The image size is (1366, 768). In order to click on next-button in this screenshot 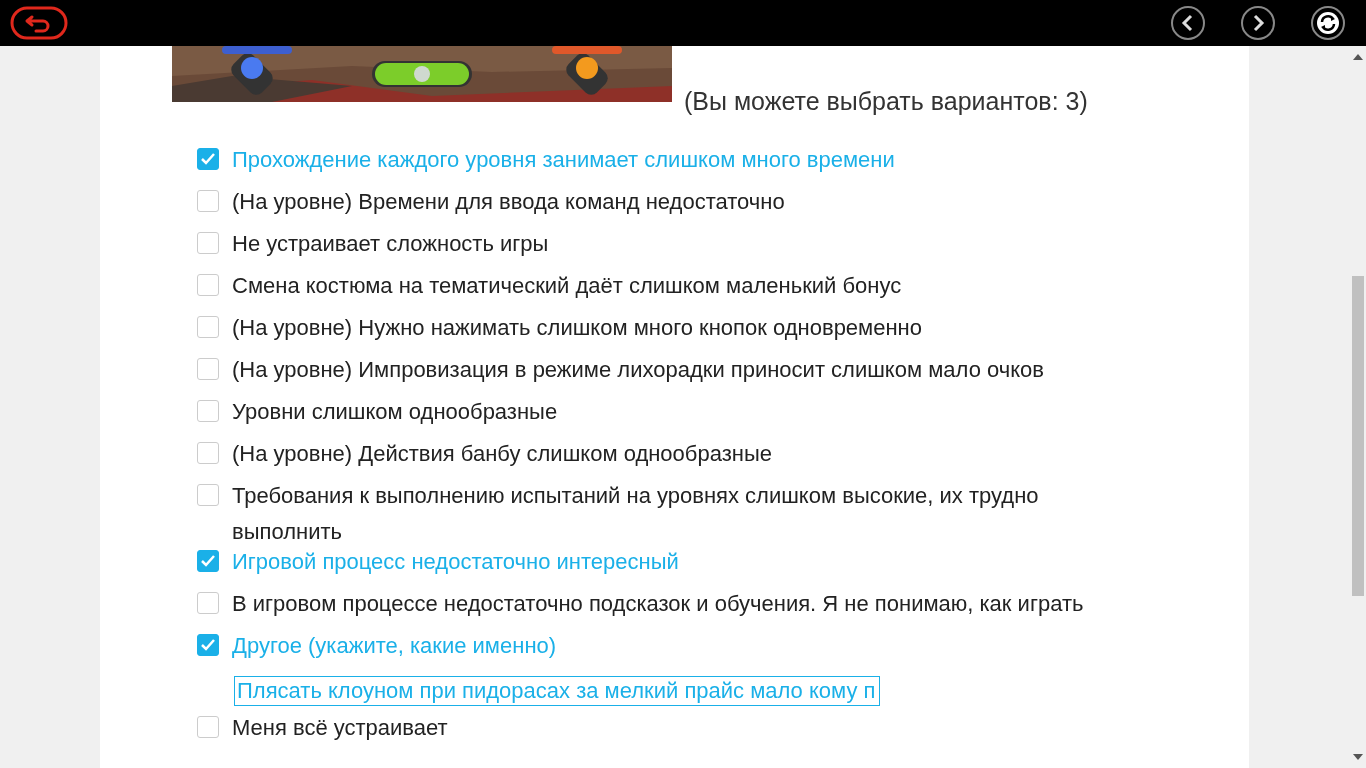, I will do `click(1258, 23)`.